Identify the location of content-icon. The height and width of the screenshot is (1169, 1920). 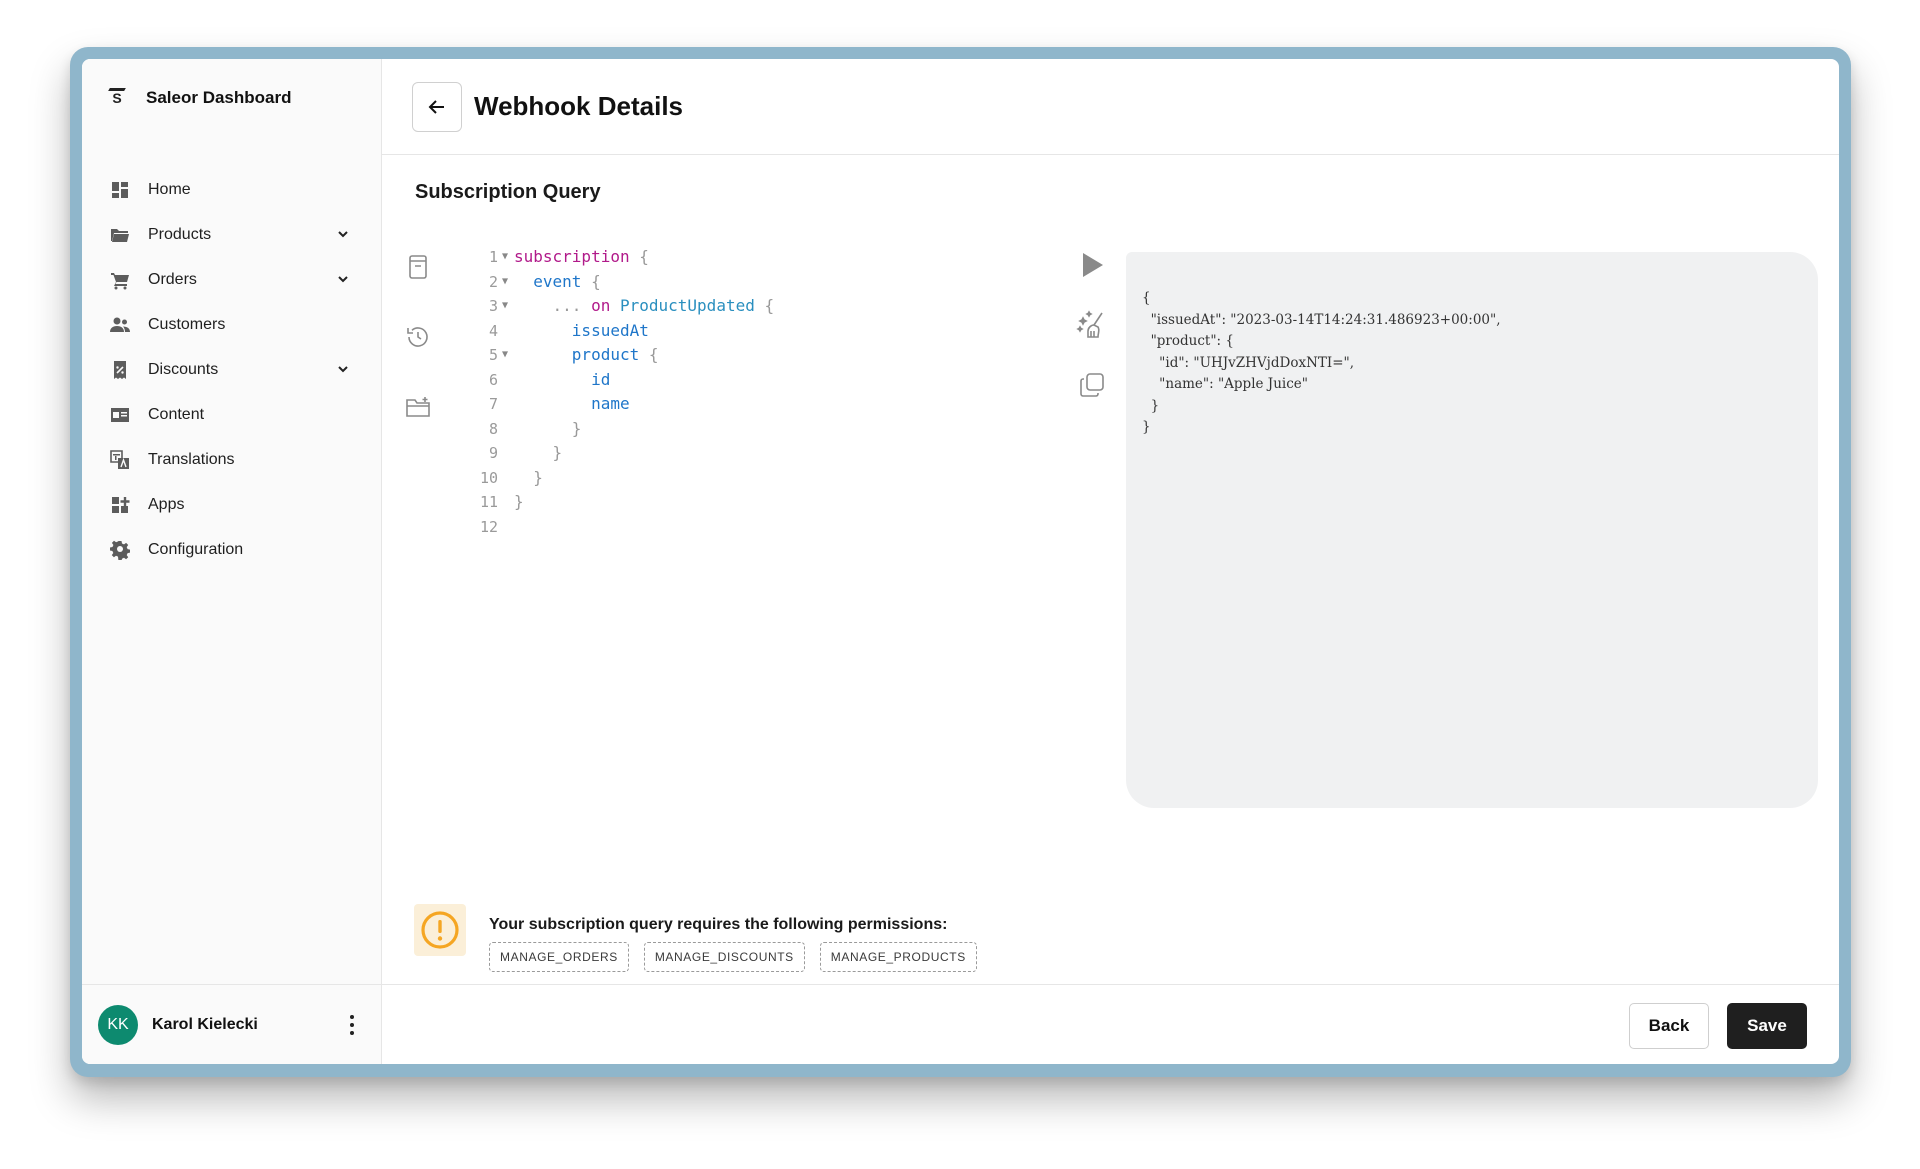
(120, 415).